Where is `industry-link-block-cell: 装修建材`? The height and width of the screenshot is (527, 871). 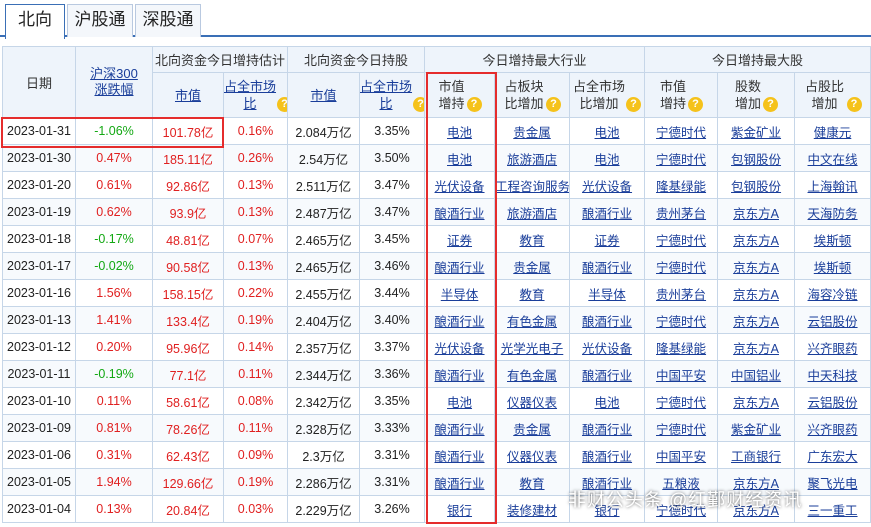
industry-link-block-cell: 装修建材 is located at coordinates (532, 509).